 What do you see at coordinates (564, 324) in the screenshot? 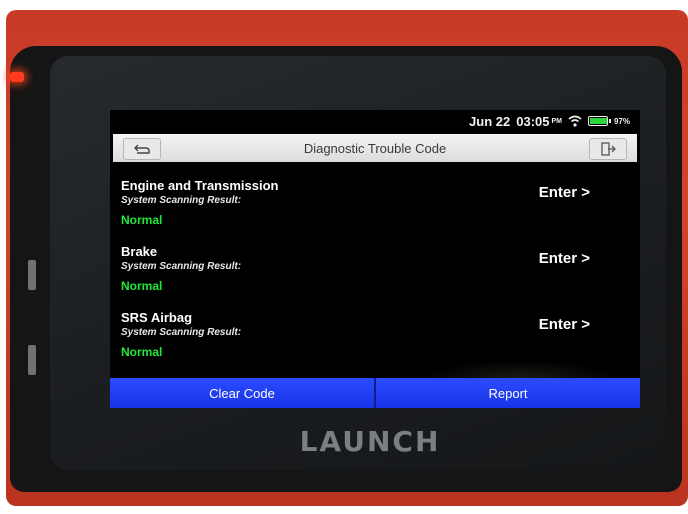
I see `enter-button-srs-airbag: Enter >` at bounding box center [564, 324].